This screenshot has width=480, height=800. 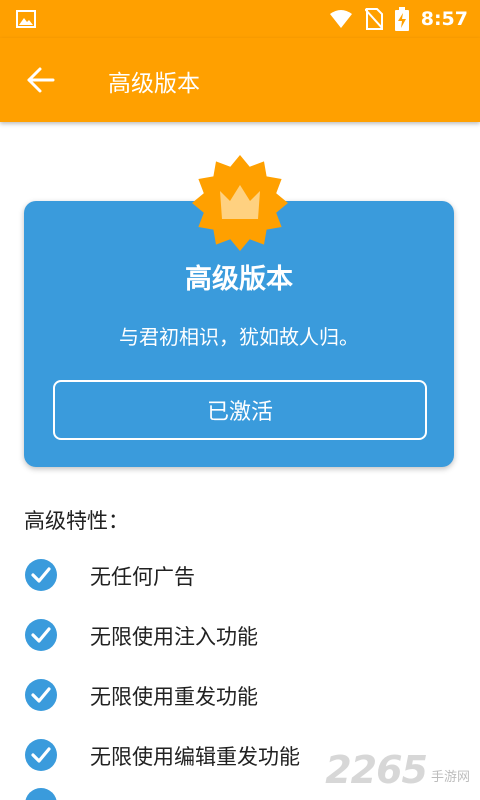 What do you see at coordinates (154, 84) in the screenshot?
I see `page-title: 高级版本` at bounding box center [154, 84].